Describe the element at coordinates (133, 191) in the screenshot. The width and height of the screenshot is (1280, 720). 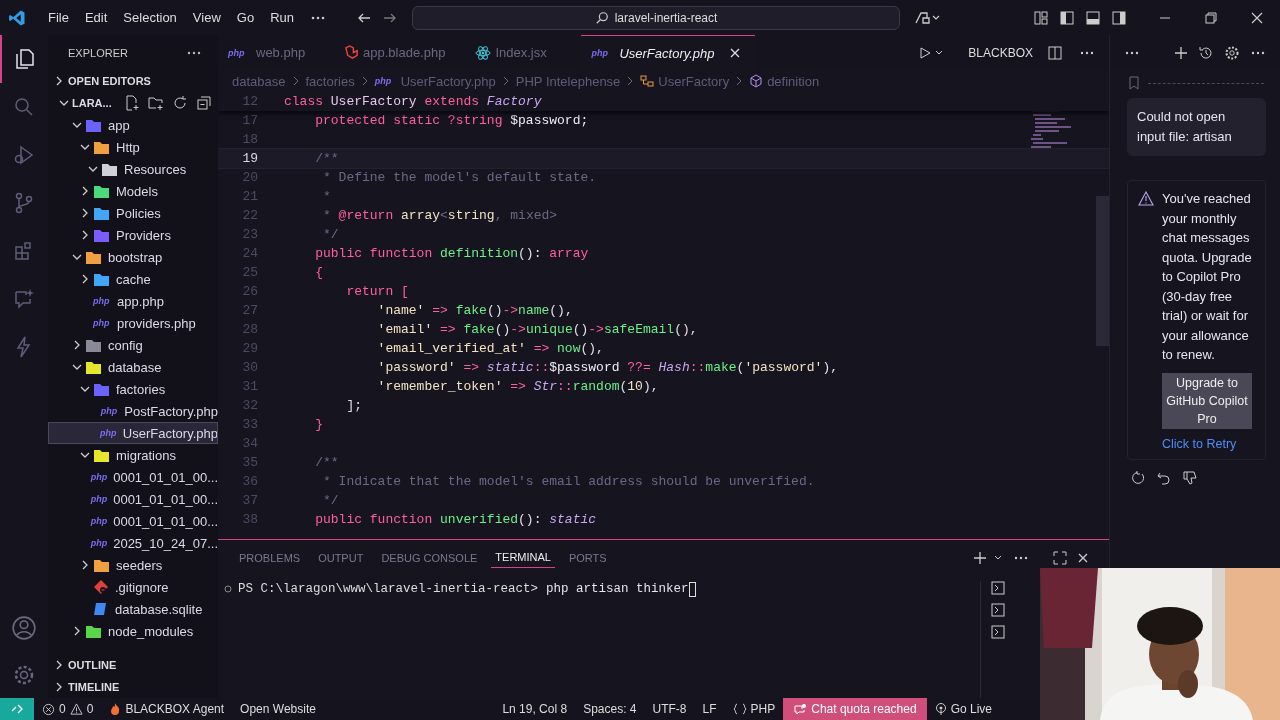
I see `tree-item: Models` at that location.